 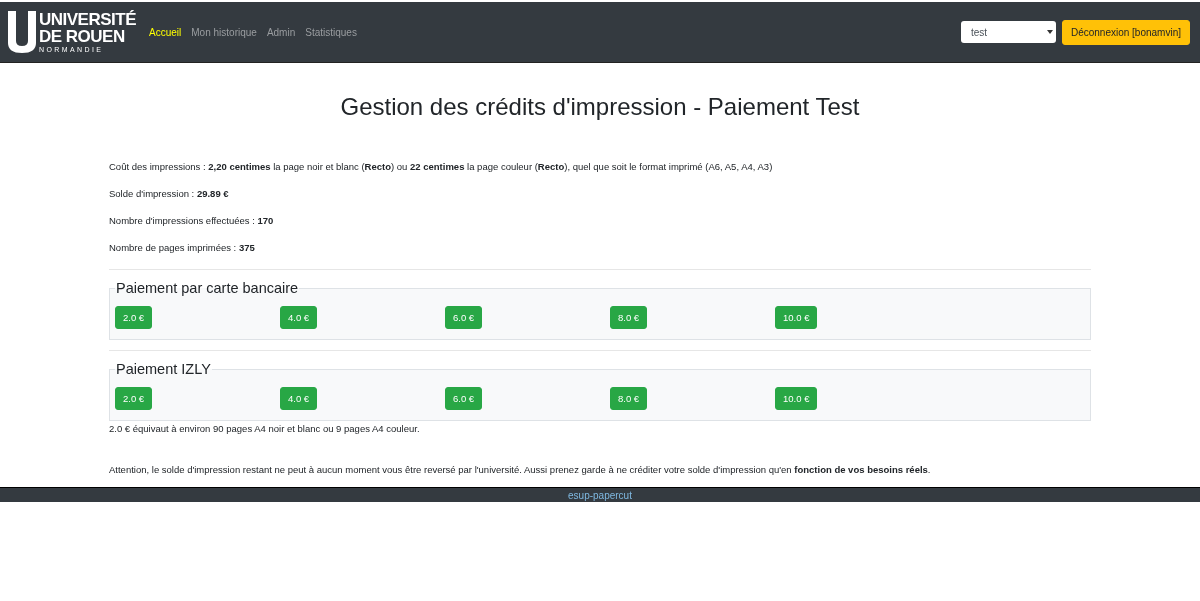 What do you see at coordinates (165, 32) in the screenshot?
I see `nav-link: Accueil` at bounding box center [165, 32].